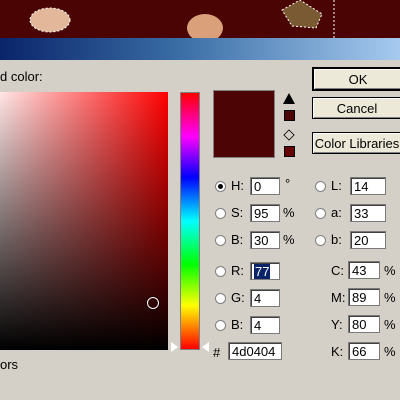 This screenshot has width=400, height=400. What do you see at coordinates (336, 185) in the screenshot?
I see `l-label: L:` at bounding box center [336, 185].